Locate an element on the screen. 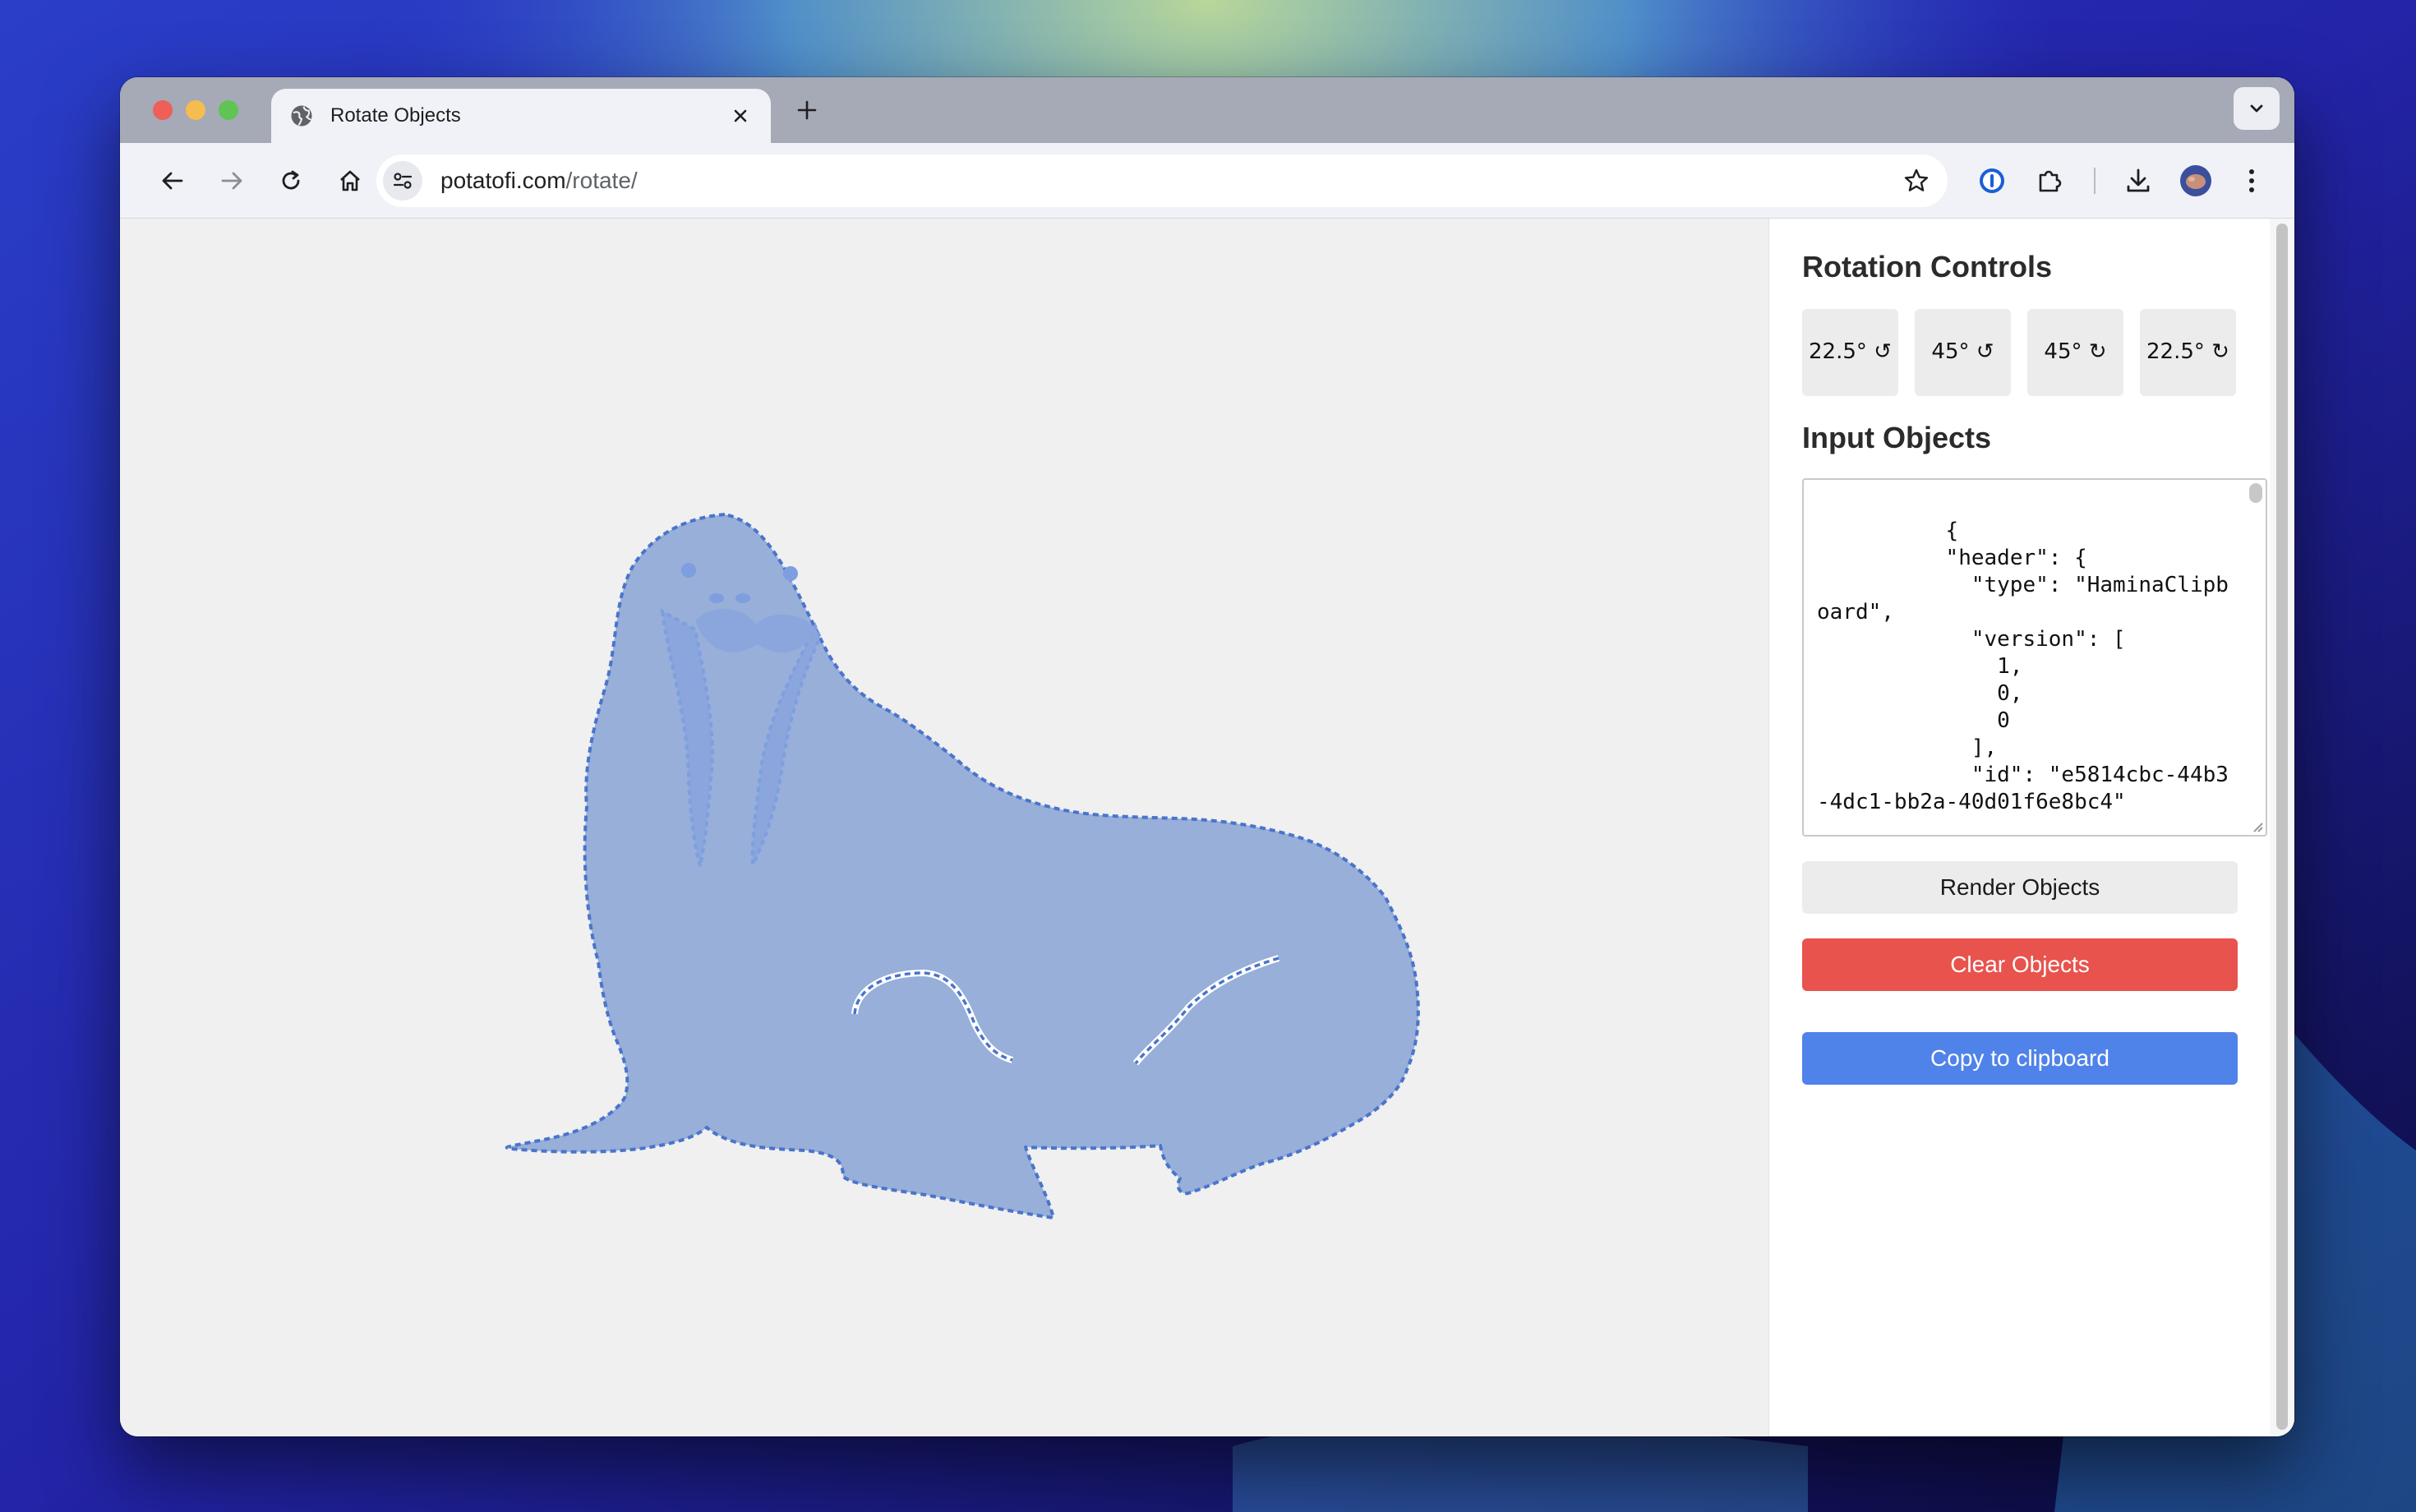 The width and height of the screenshot is (2416, 1512). minimize-window-button is located at coordinates (195, 110).